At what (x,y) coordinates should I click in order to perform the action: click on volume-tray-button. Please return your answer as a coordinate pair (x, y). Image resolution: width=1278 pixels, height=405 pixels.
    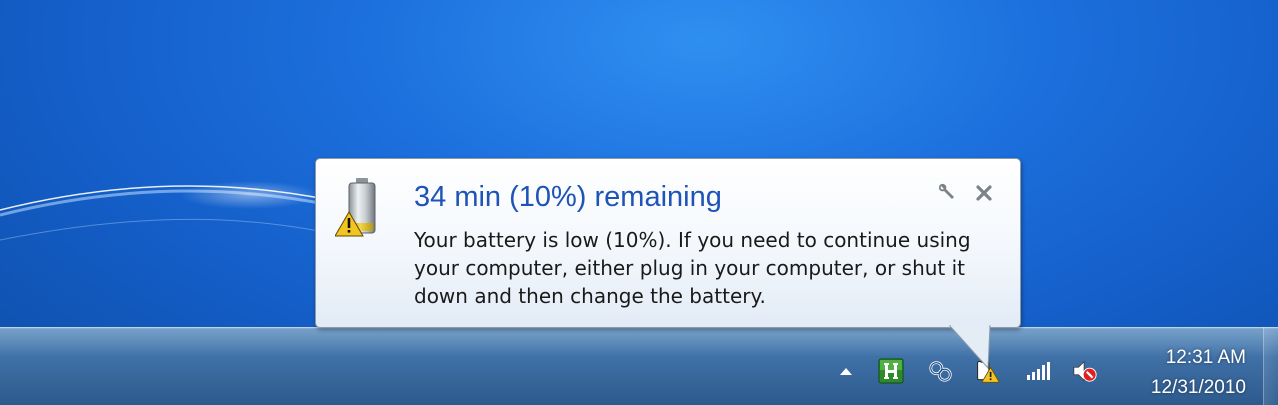
    Looking at the image, I should click on (1085, 371).